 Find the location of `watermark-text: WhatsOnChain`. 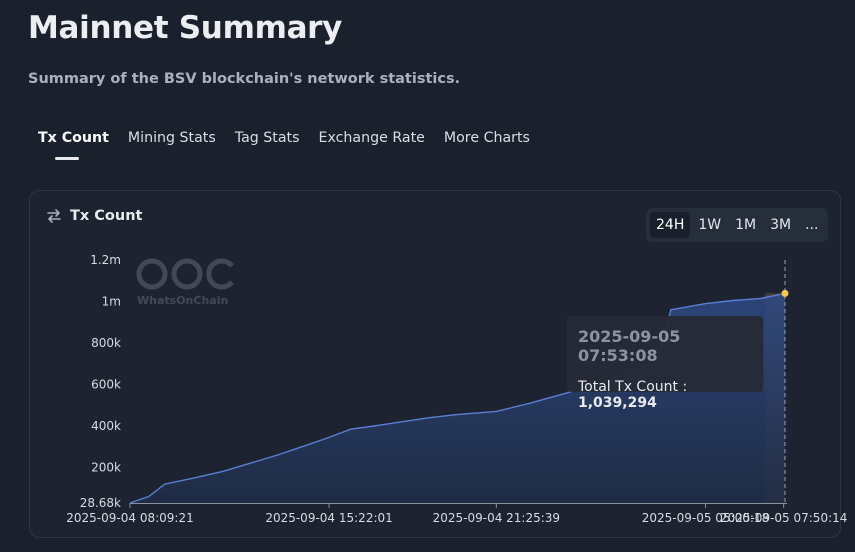

watermark-text: WhatsOnChain is located at coordinates (182, 300).